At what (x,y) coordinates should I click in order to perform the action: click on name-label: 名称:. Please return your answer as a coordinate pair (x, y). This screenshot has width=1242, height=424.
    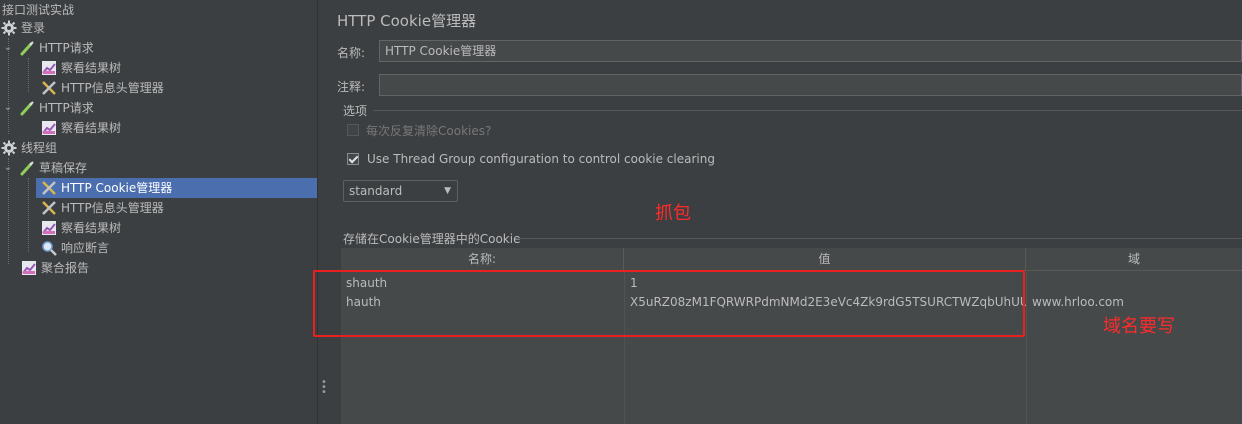
    Looking at the image, I should click on (351, 53).